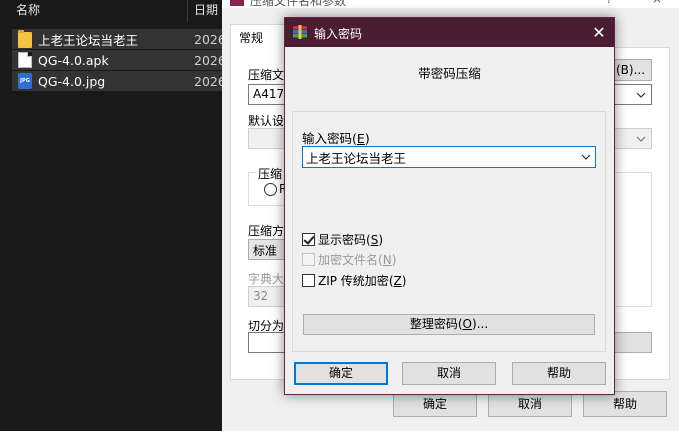 The image size is (679, 431). I want to click on tab-general: 常规, so click(258, 36).